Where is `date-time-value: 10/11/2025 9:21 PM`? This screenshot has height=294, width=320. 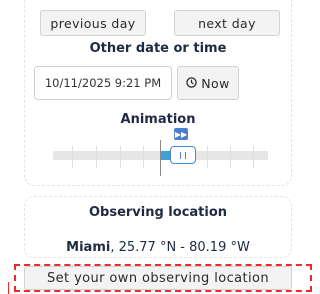 date-time-value: 10/11/2025 9:21 PM is located at coordinates (103, 83).